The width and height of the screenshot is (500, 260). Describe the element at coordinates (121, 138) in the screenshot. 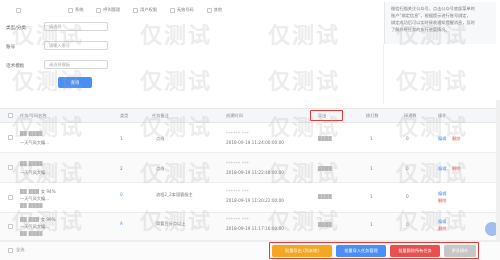

I see `row-type: 1` at that location.